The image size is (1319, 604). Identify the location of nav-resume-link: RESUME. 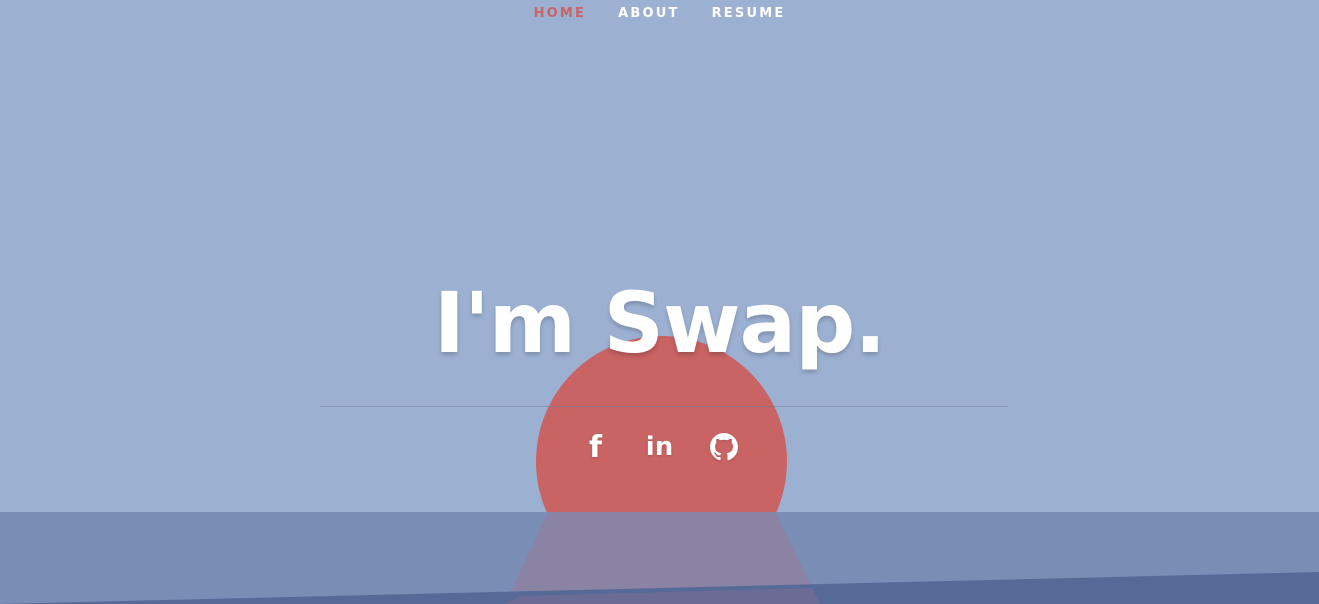
(749, 13).